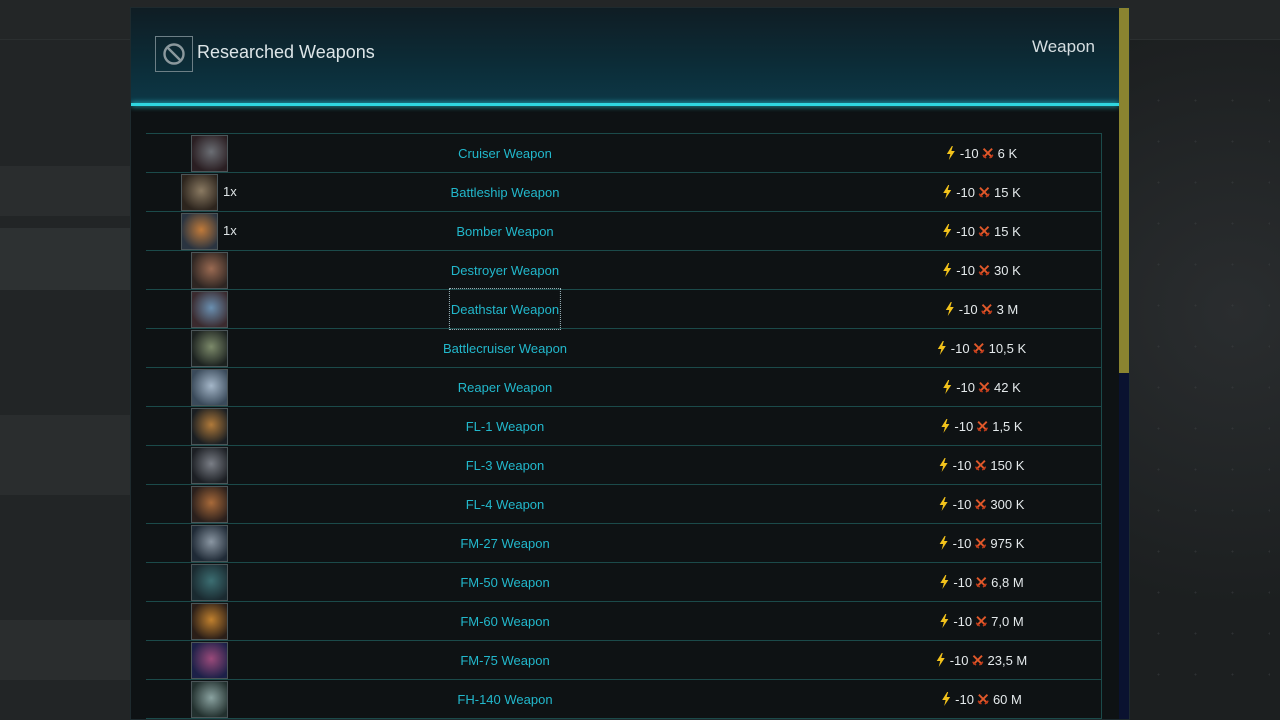 This screenshot has height=720, width=1280. Describe the element at coordinates (286, 52) in the screenshot. I see `modal-title: Researched Weapons` at that location.